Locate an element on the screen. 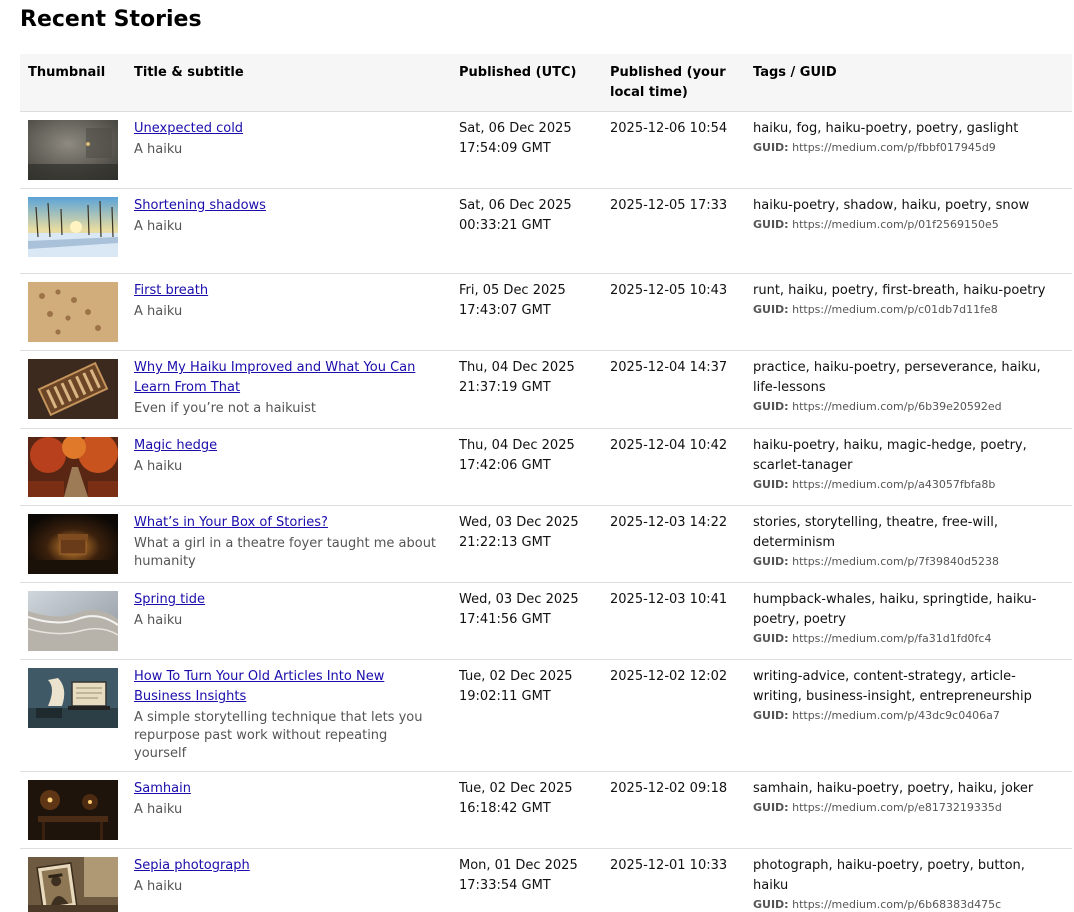  thumbnail-abacus is located at coordinates (73, 389).